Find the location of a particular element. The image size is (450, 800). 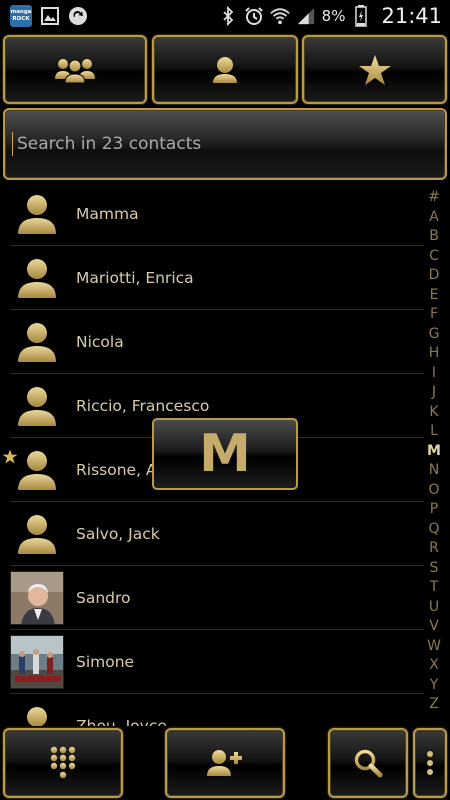

contact-name: Riccio, Francesco is located at coordinates (143, 405).